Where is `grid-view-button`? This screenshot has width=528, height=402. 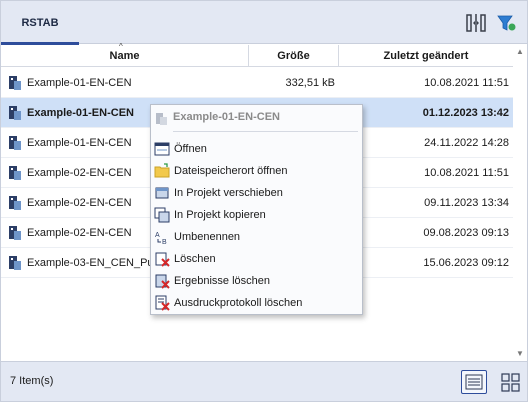
grid-view-button is located at coordinates (510, 382).